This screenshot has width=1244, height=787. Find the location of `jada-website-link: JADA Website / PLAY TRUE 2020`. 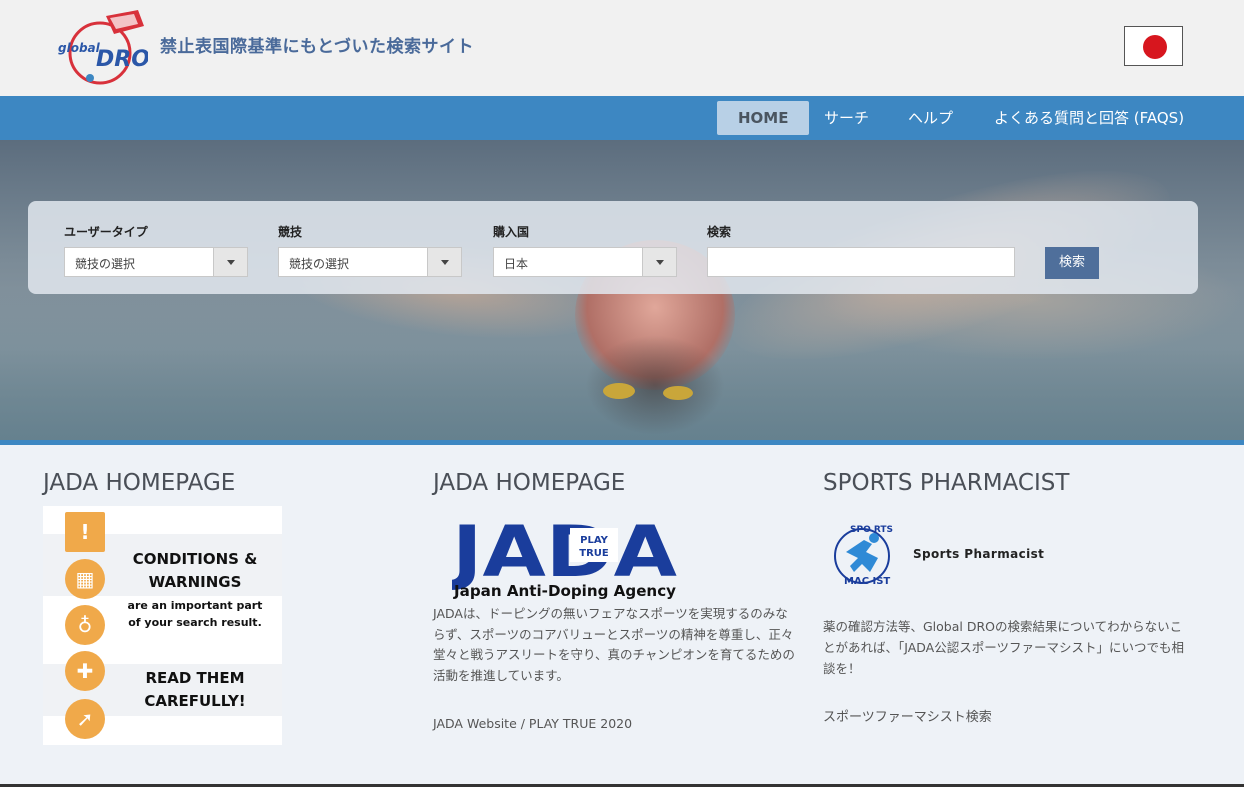

jada-website-link: JADA Website / PLAY TRUE 2020 is located at coordinates (532, 723).